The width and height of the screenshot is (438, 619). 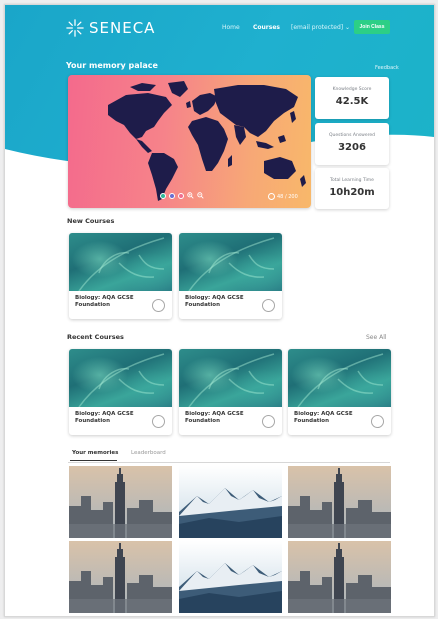 I want to click on tab-your-memories: Your memories, so click(x=95, y=453).